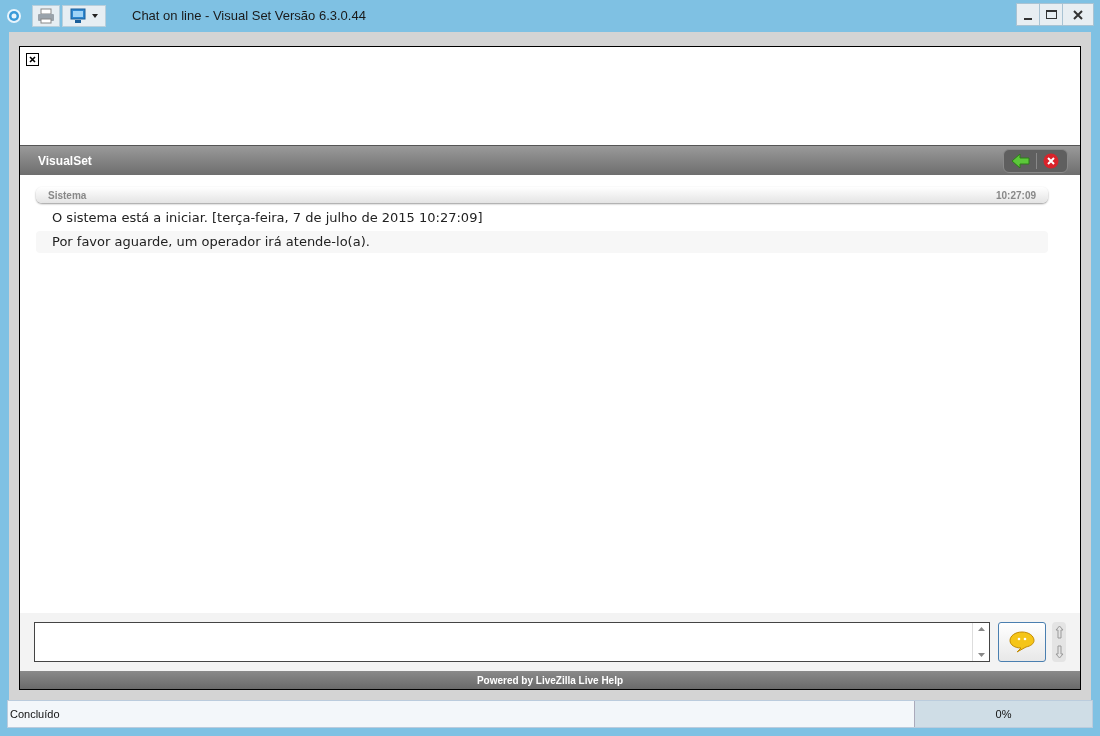 The width and height of the screenshot is (1100, 736). I want to click on close-button, so click(1078, 14).